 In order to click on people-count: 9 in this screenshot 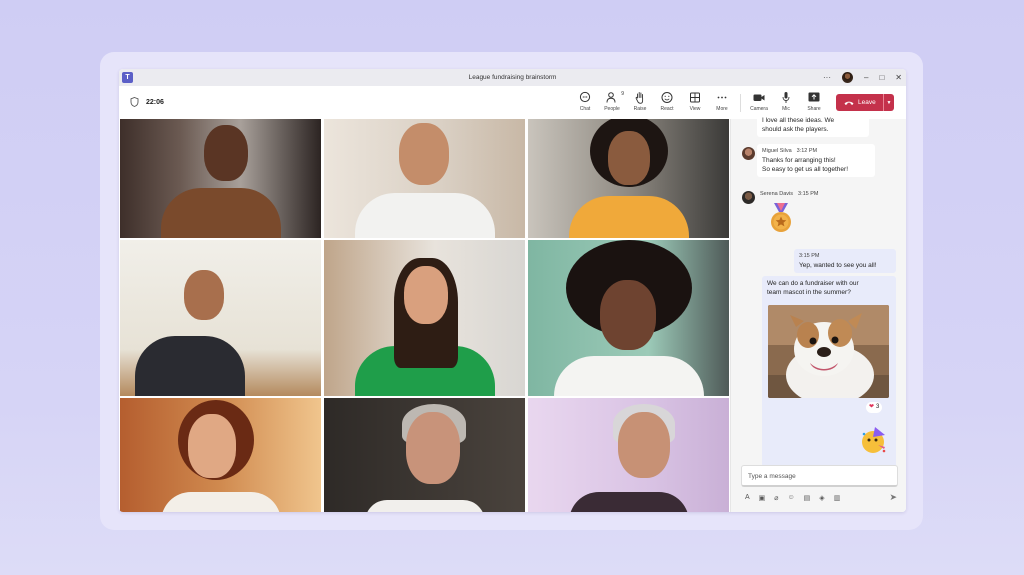, I will do `click(622, 94)`.